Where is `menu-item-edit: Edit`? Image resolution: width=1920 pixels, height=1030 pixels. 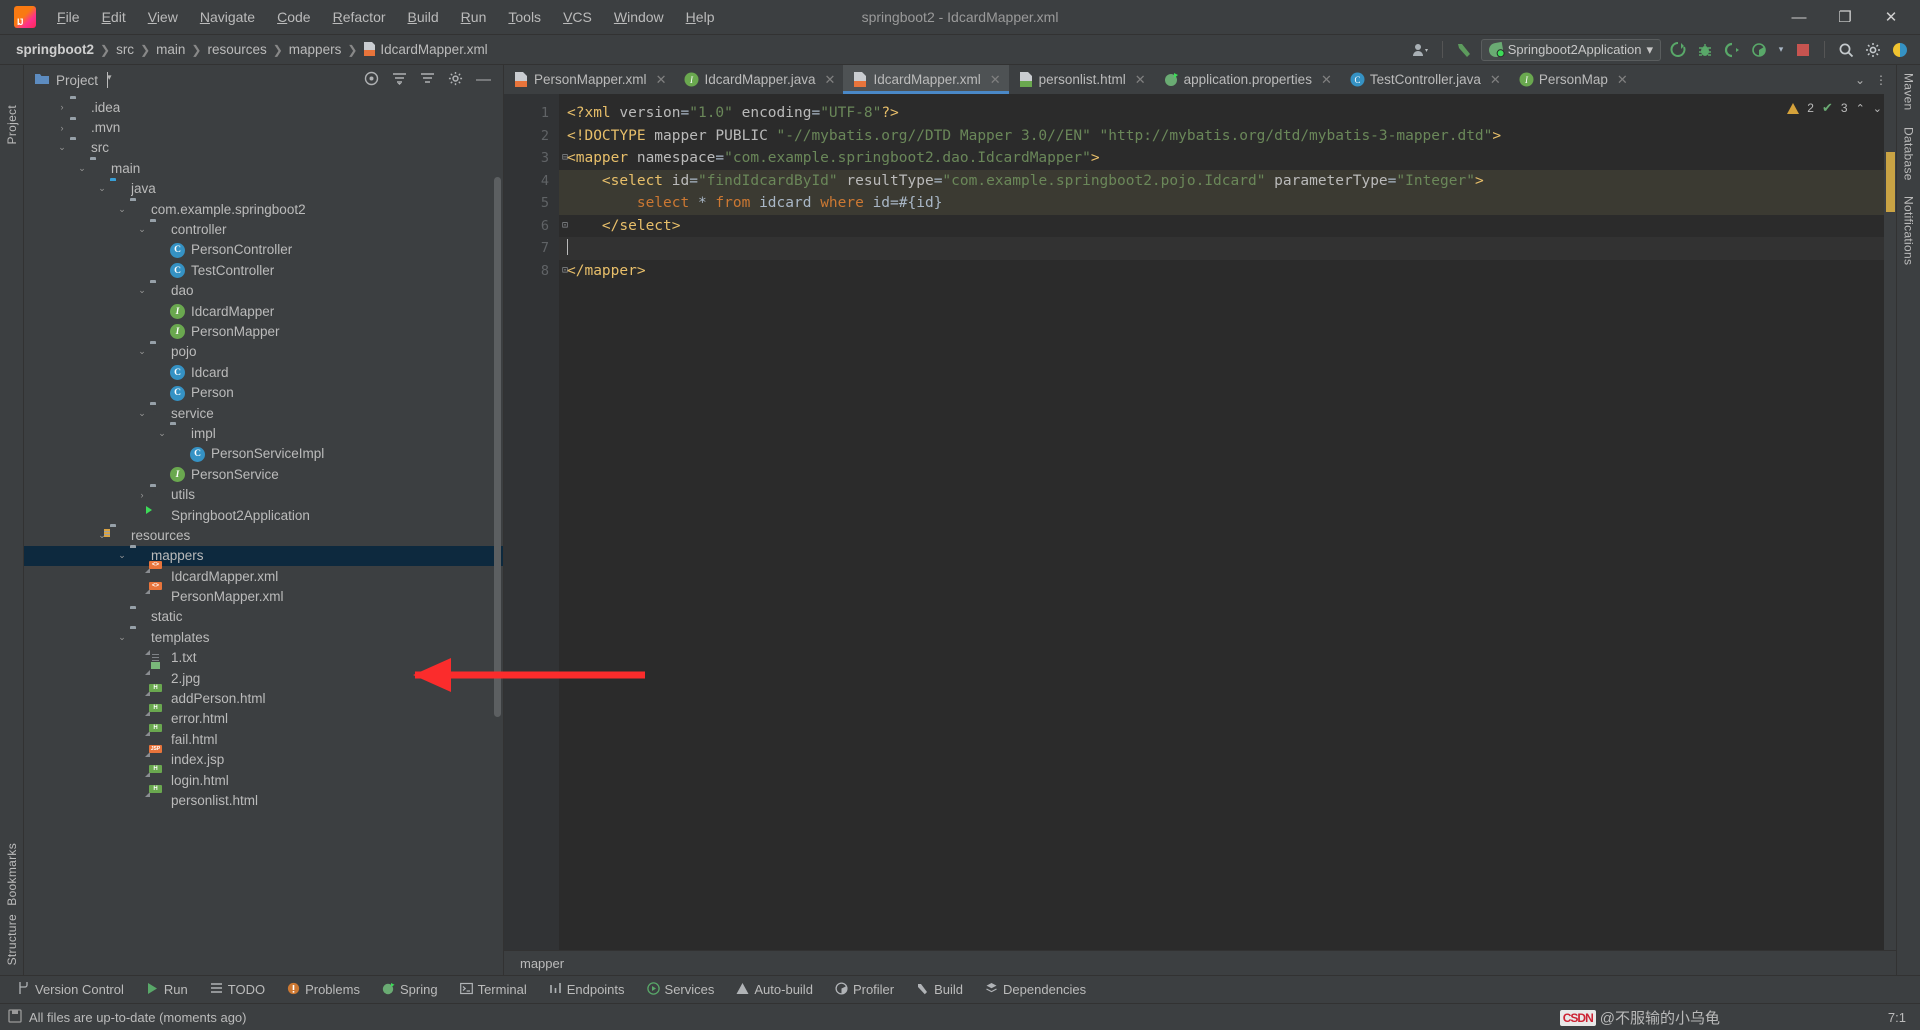 menu-item-edit: Edit is located at coordinates (114, 17).